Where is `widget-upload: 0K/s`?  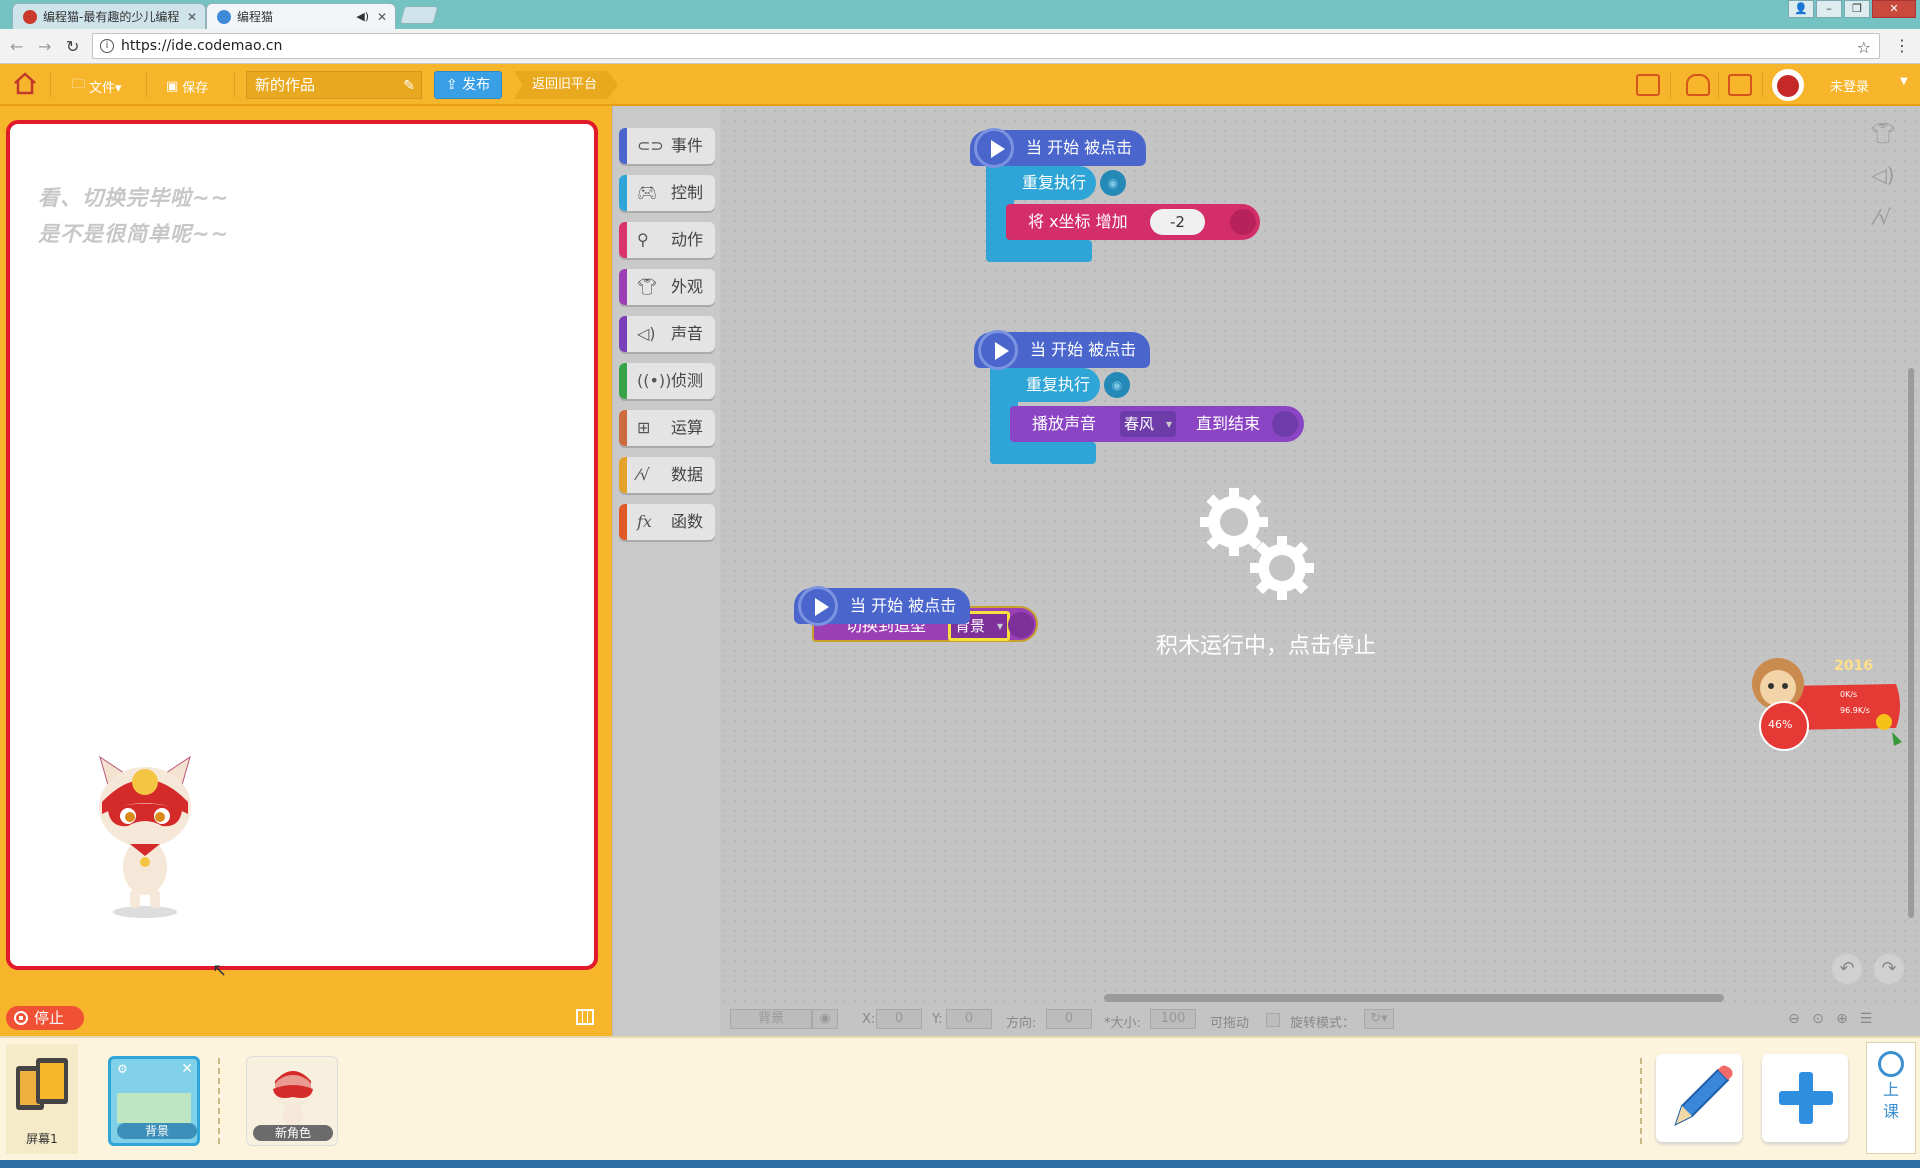 widget-upload: 0K/s is located at coordinates (1849, 694).